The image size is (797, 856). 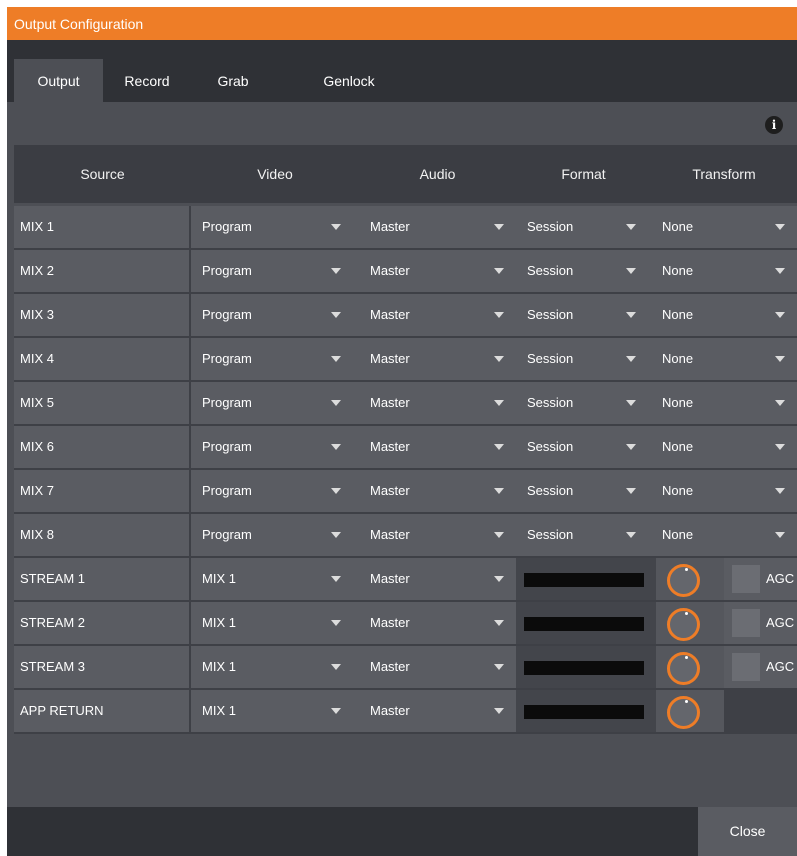 I want to click on tab-grab: Grab, so click(x=233, y=80).